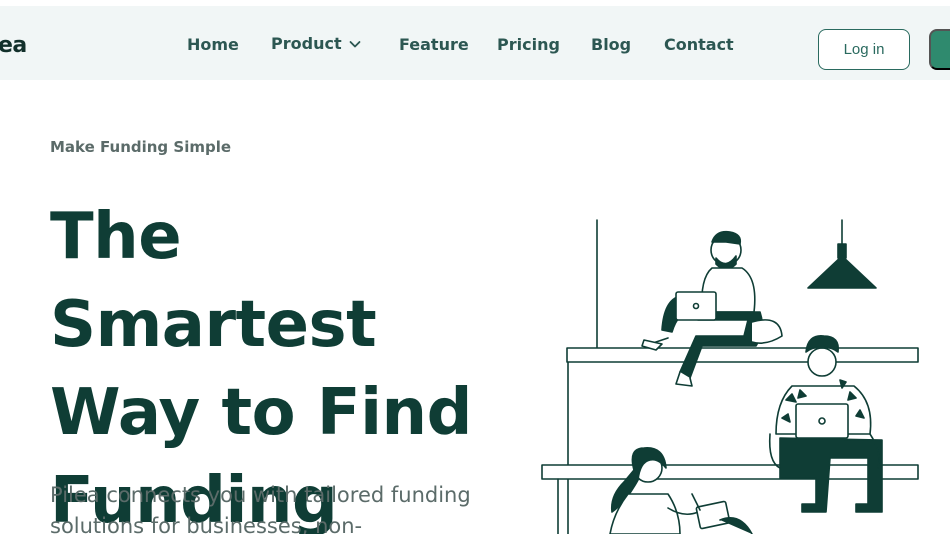 Image resolution: width=950 pixels, height=534 pixels. What do you see at coordinates (528, 44) in the screenshot?
I see `nav-link-pricing: Pricing` at bounding box center [528, 44].